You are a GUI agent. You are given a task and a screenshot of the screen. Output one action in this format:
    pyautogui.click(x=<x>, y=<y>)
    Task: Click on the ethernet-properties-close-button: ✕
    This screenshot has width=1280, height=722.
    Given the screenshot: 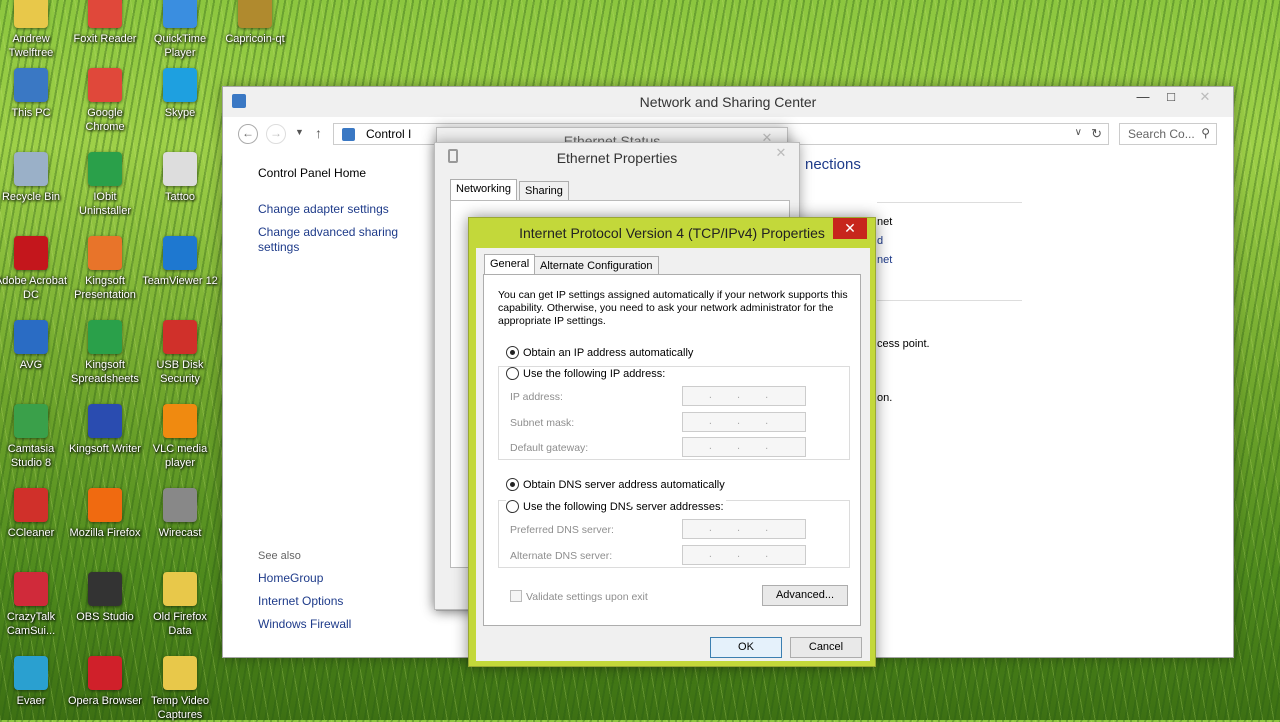 What is the action you would take?
    pyautogui.click(x=781, y=154)
    